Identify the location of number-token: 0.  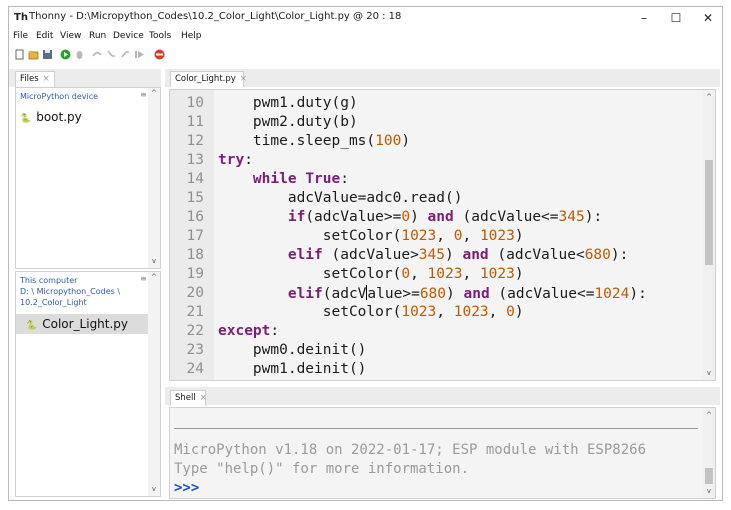
(406, 274).